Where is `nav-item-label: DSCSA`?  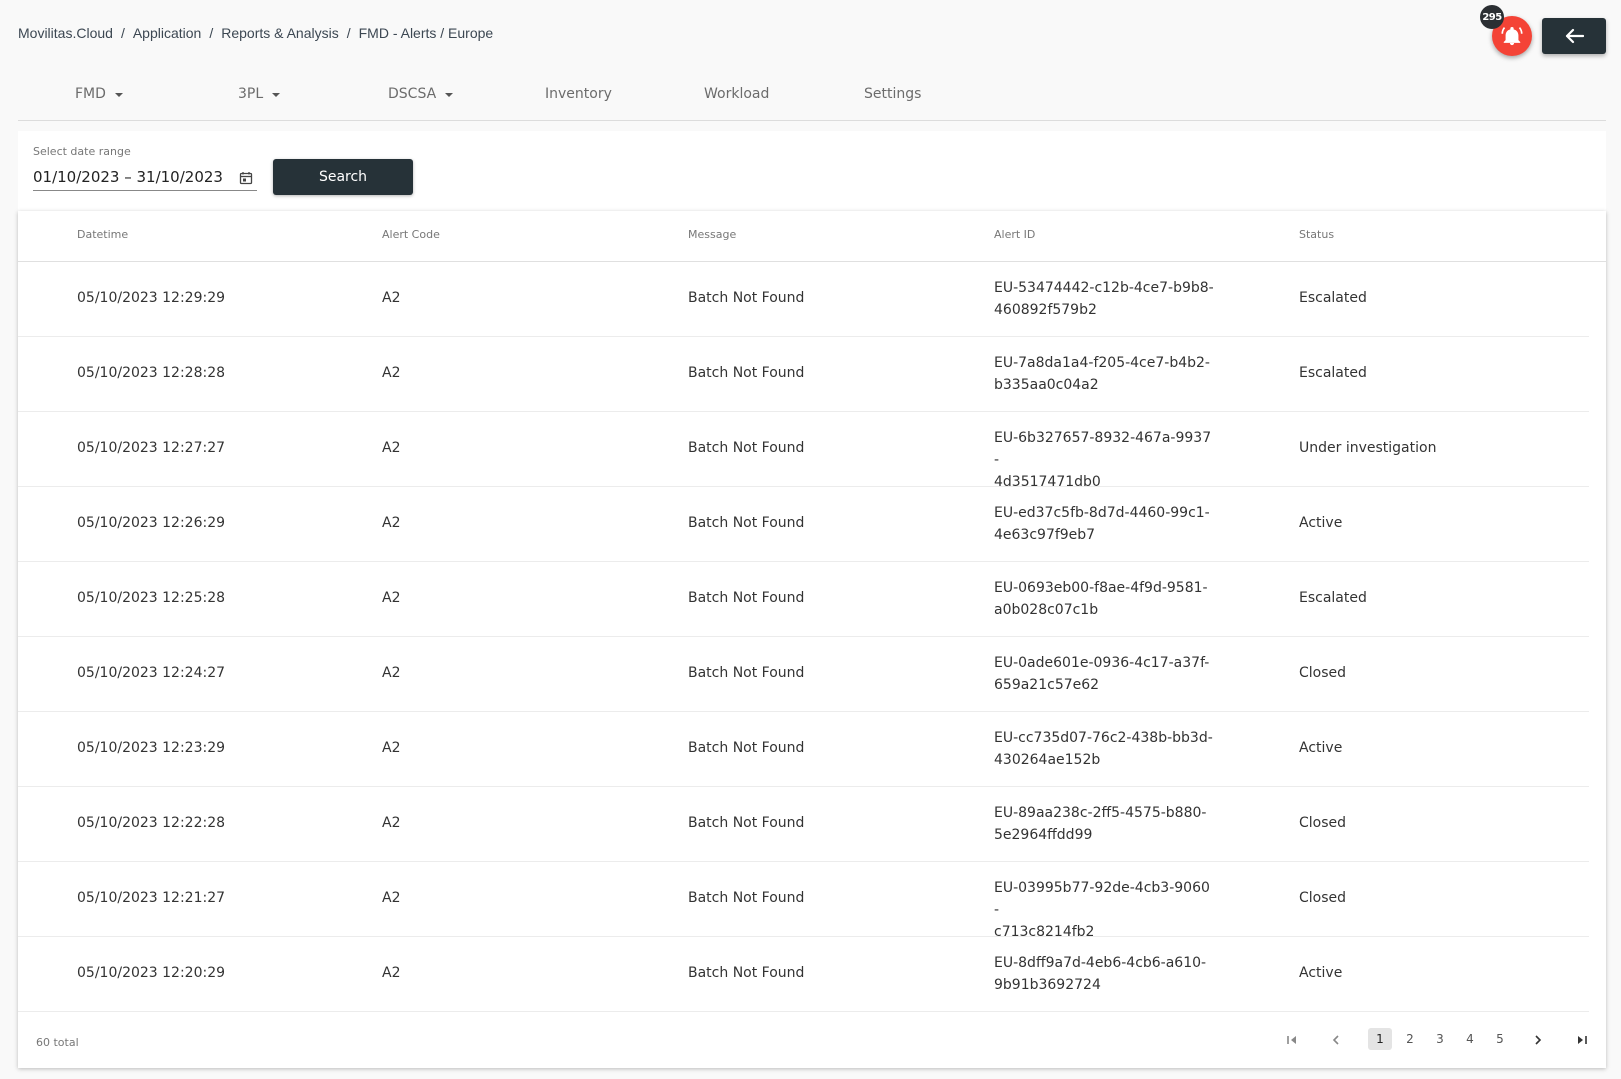
nav-item-label: DSCSA is located at coordinates (412, 94).